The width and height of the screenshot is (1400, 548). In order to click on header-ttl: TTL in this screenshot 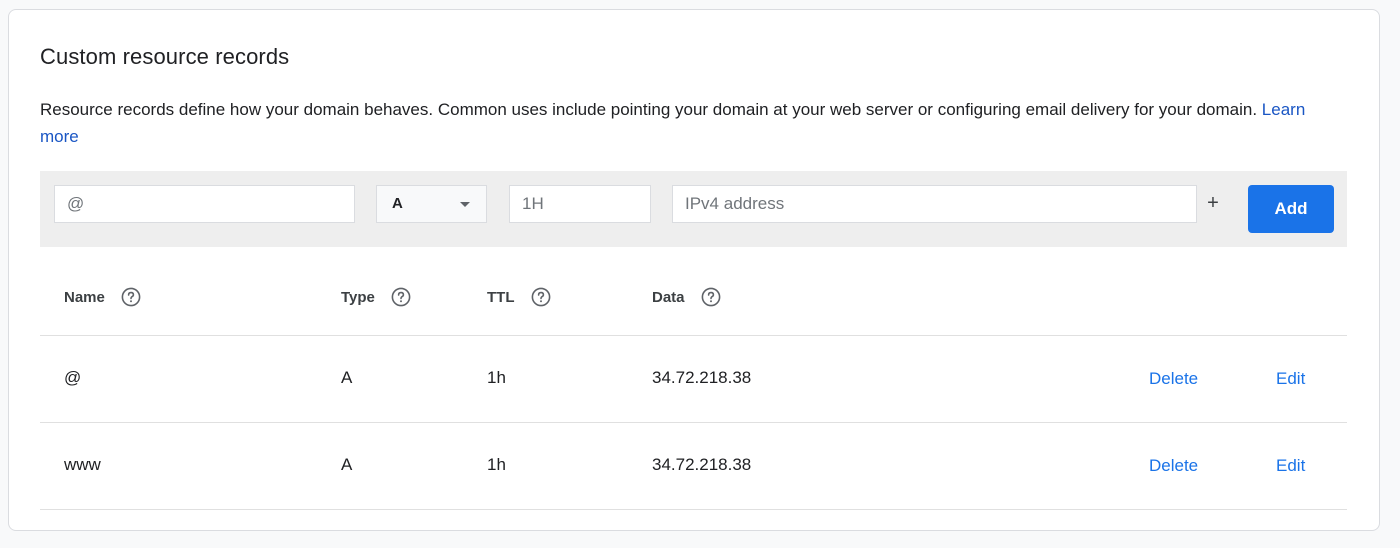, I will do `click(519, 297)`.